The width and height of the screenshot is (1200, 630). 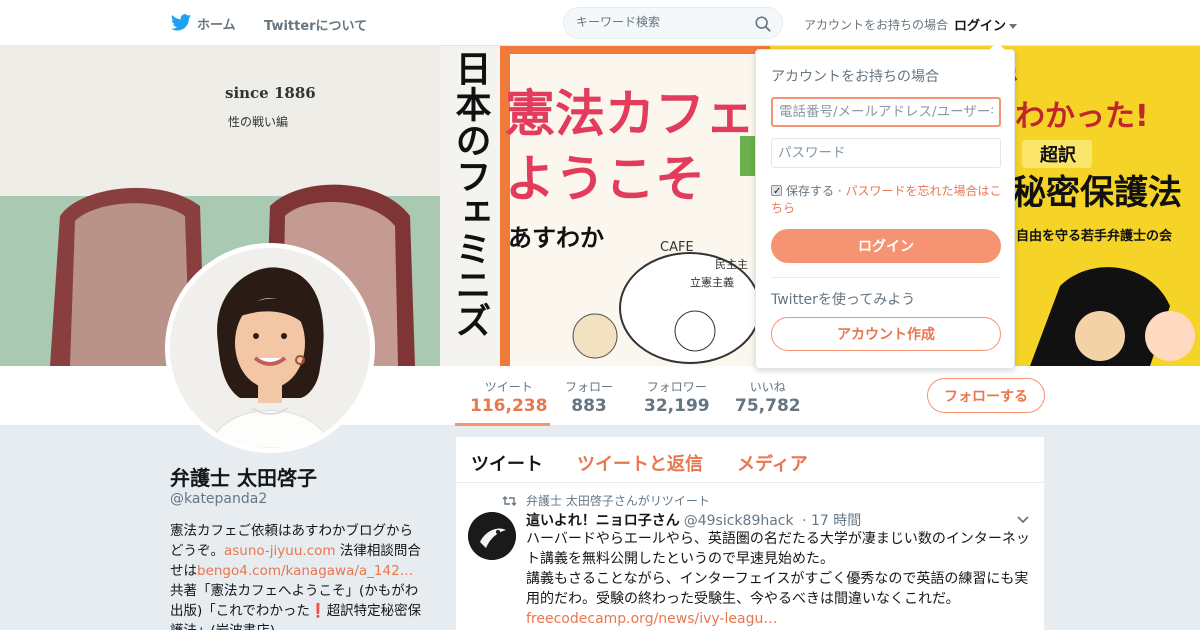 What do you see at coordinates (763, 24) in the screenshot?
I see `search-icon` at bounding box center [763, 24].